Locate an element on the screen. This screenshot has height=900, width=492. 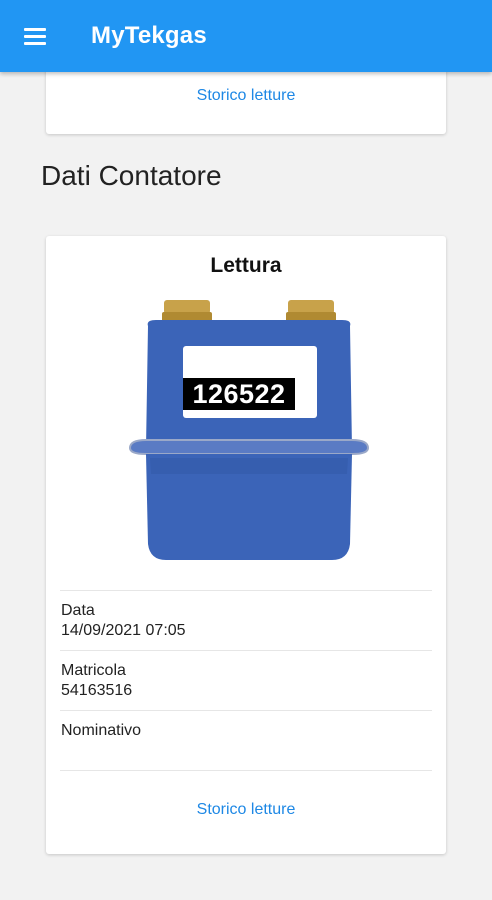
card-heading: Lettura is located at coordinates (246, 265).